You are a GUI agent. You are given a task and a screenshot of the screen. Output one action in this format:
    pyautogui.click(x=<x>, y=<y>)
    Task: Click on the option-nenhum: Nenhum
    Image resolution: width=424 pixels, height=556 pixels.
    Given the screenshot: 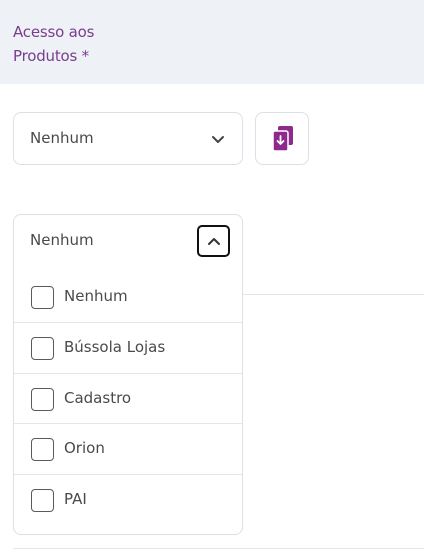 What is the action you would take?
    pyautogui.click(x=128, y=297)
    